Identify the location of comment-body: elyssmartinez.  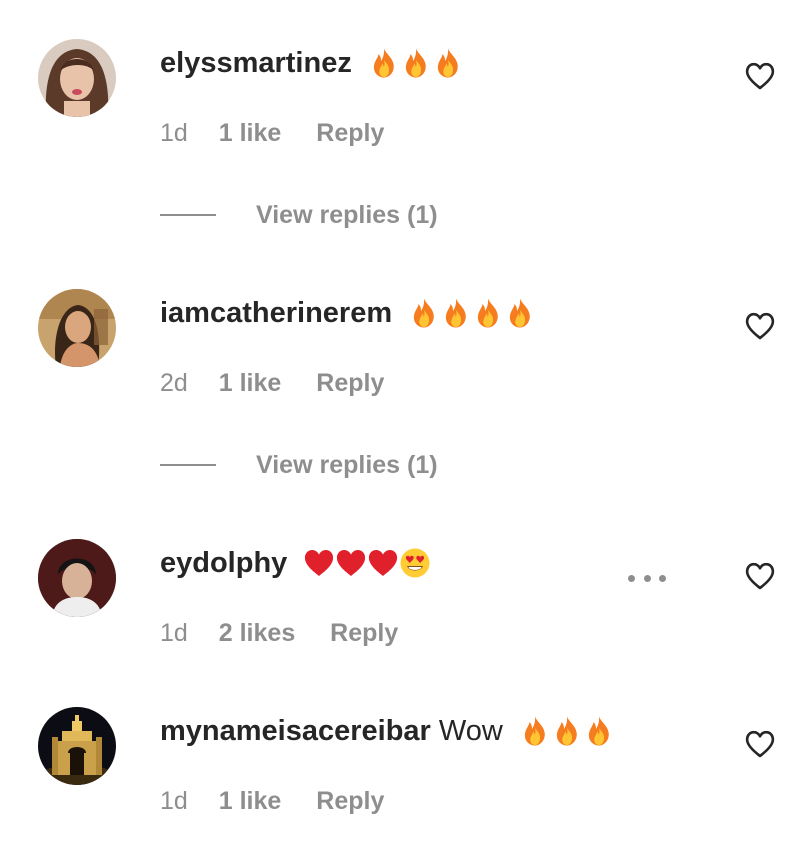
(312, 63).